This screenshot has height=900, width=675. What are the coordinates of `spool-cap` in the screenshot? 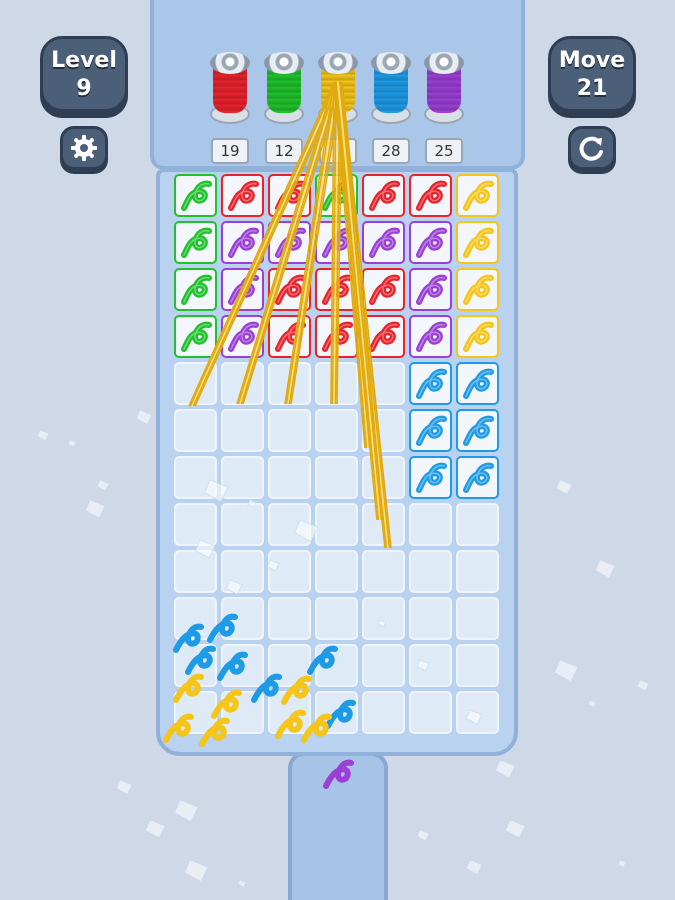 It's located at (391, 63).